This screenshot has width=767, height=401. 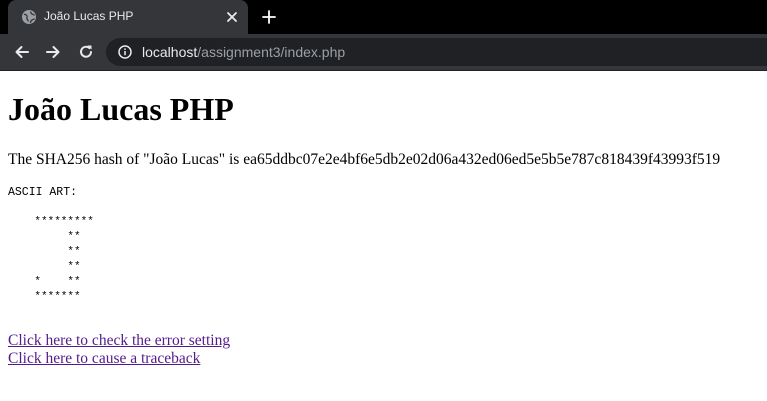 What do you see at coordinates (121, 109) in the screenshot?
I see `page-title: João Lucas PHP` at bounding box center [121, 109].